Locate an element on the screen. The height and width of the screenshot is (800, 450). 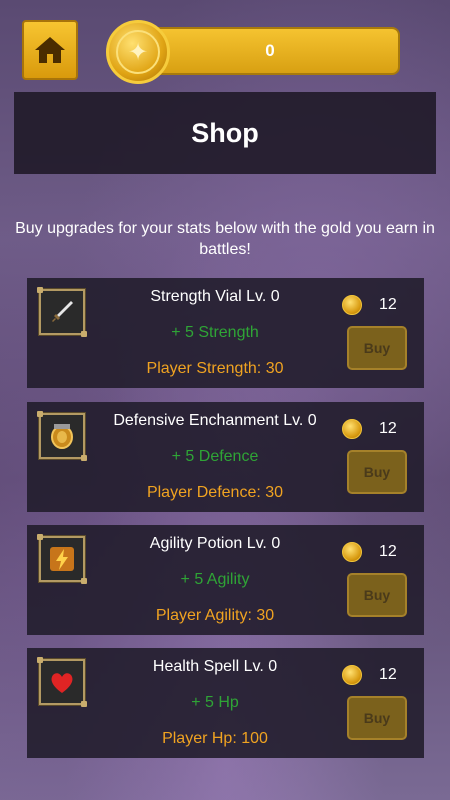
item-title: Agility Potion Lv. 0 is located at coordinates (215, 543).